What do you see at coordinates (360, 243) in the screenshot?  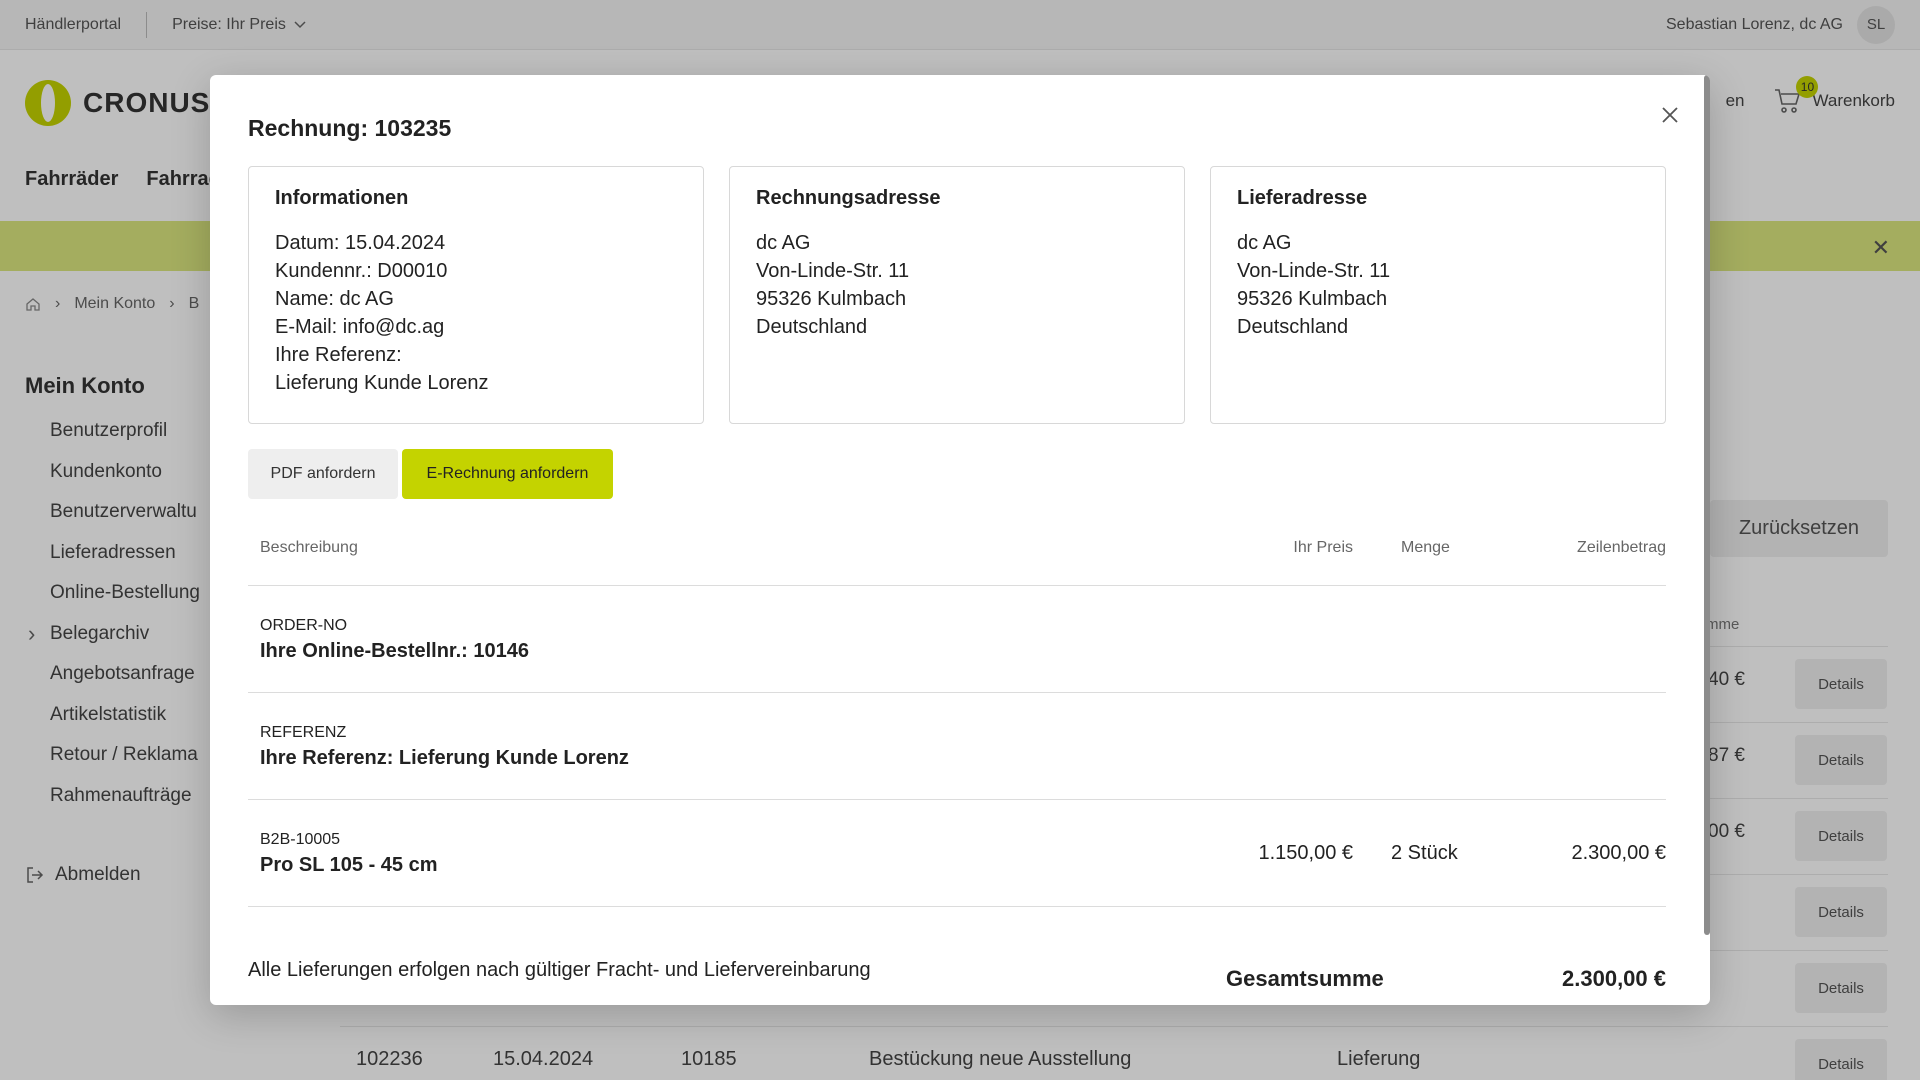 I see `info-line: Datum: 15.04.2024` at bounding box center [360, 243].